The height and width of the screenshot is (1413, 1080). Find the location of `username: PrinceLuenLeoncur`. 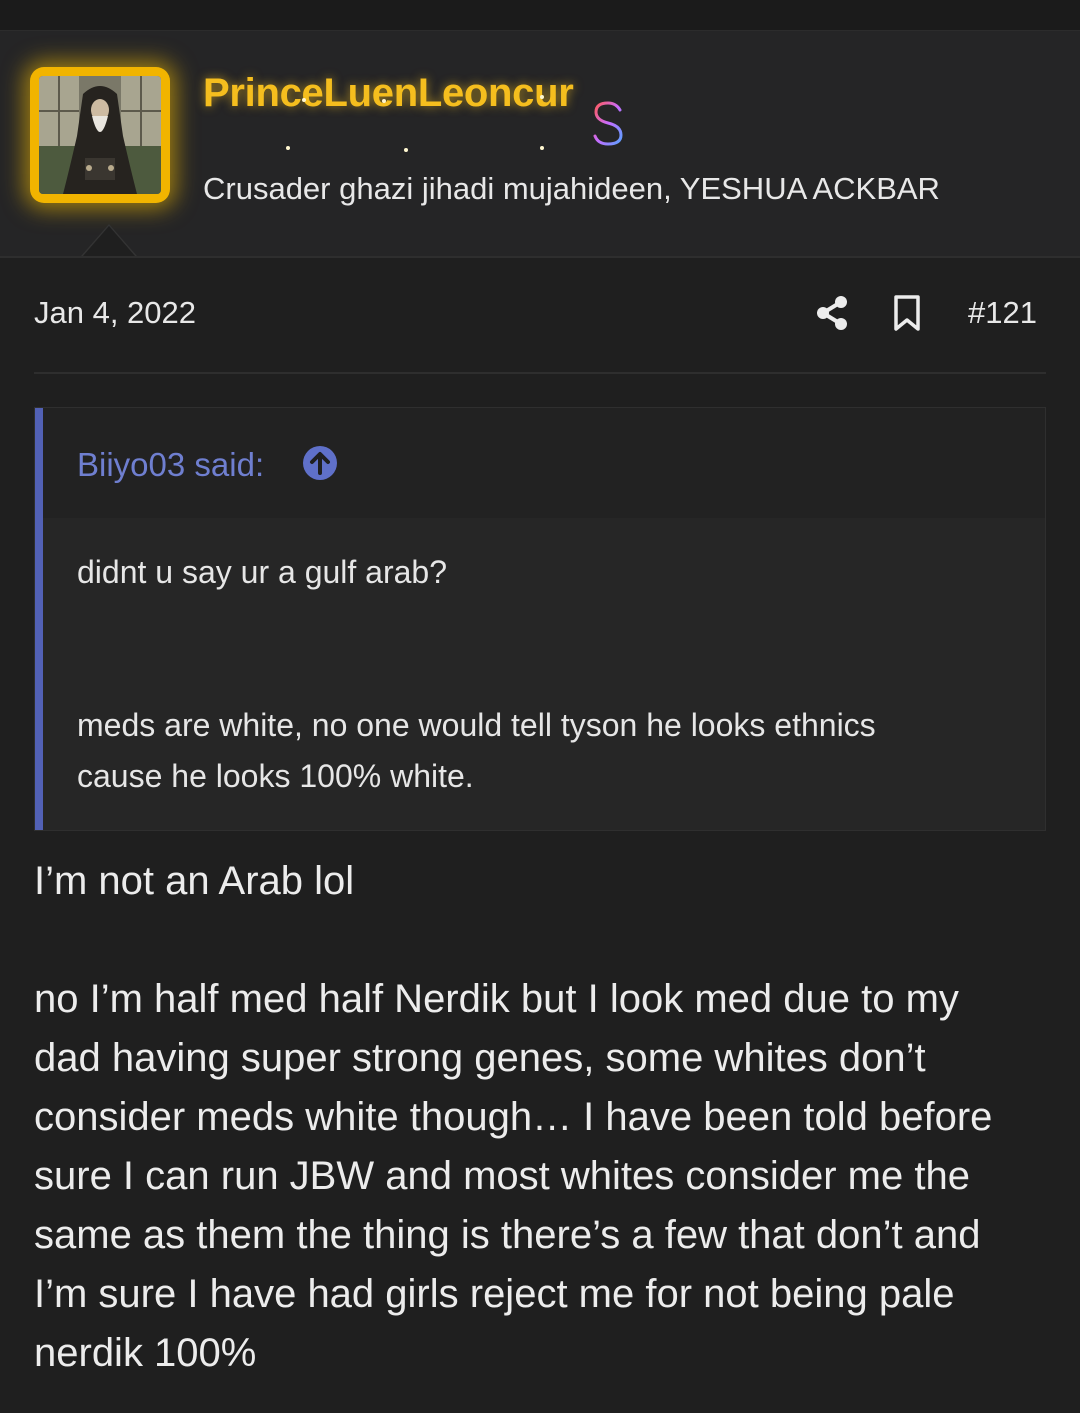

username: PrinceLuenLeoncur is located at coordinates (388, 93).